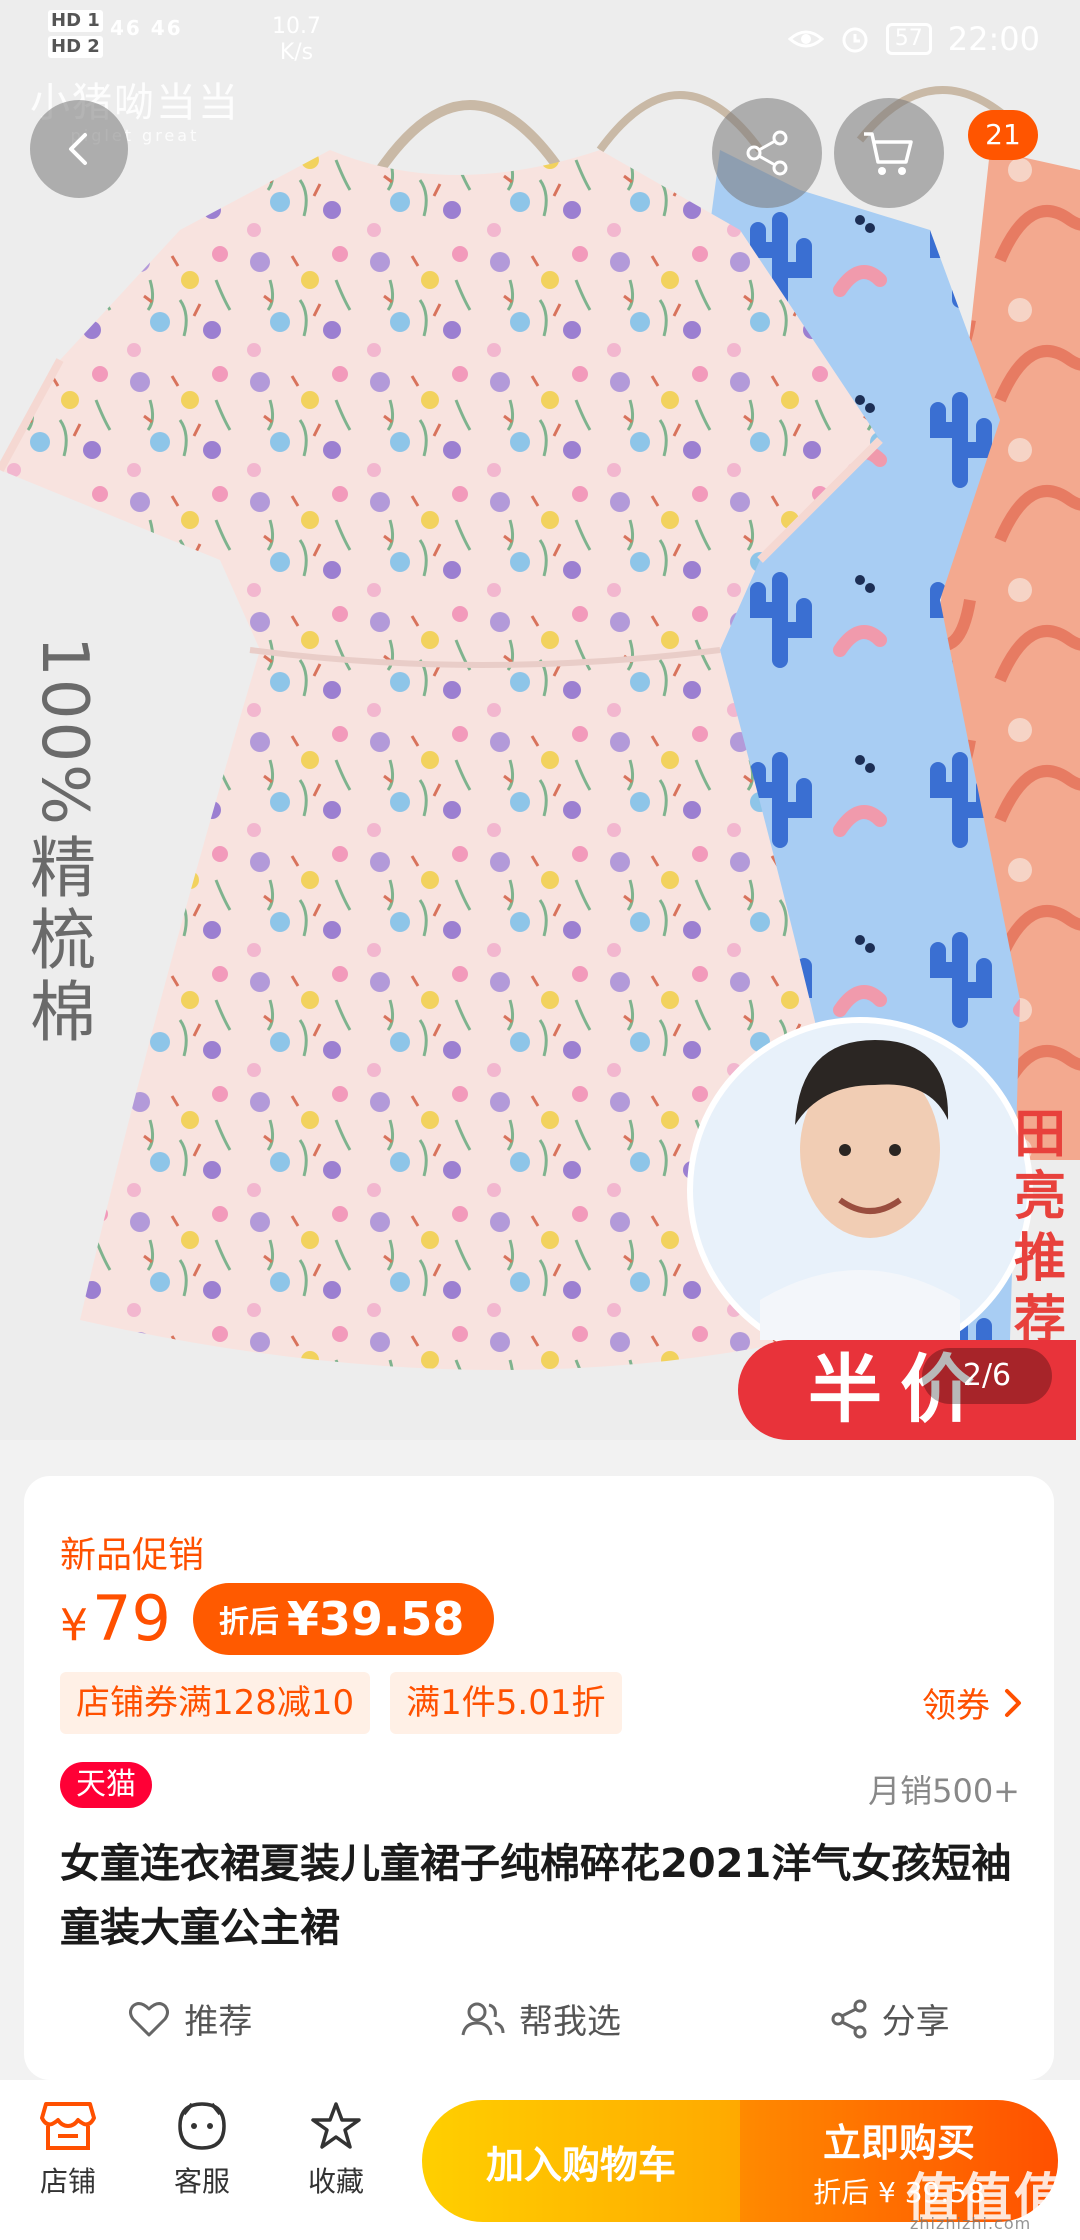 This screenshot has height=2240, width=1080. I want to click on currency-symbol: ¥, so click(74, 1625).